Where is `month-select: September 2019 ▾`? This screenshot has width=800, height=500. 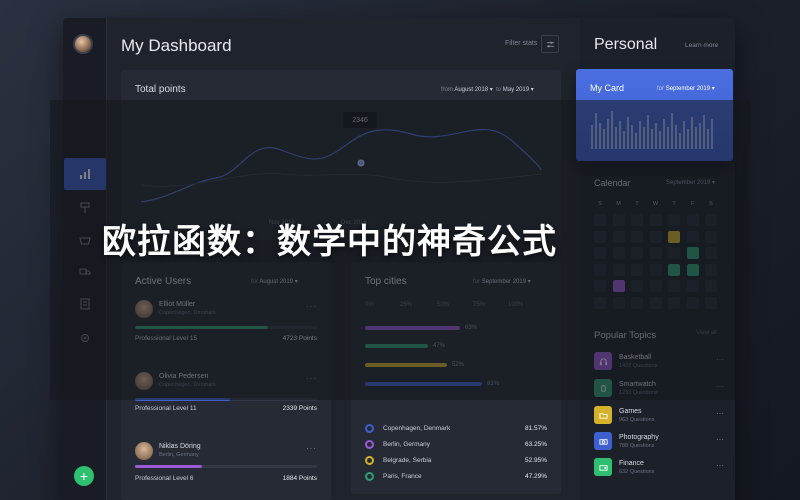
month-select: September 2019 ▾ is located at coordinates (690, 182).